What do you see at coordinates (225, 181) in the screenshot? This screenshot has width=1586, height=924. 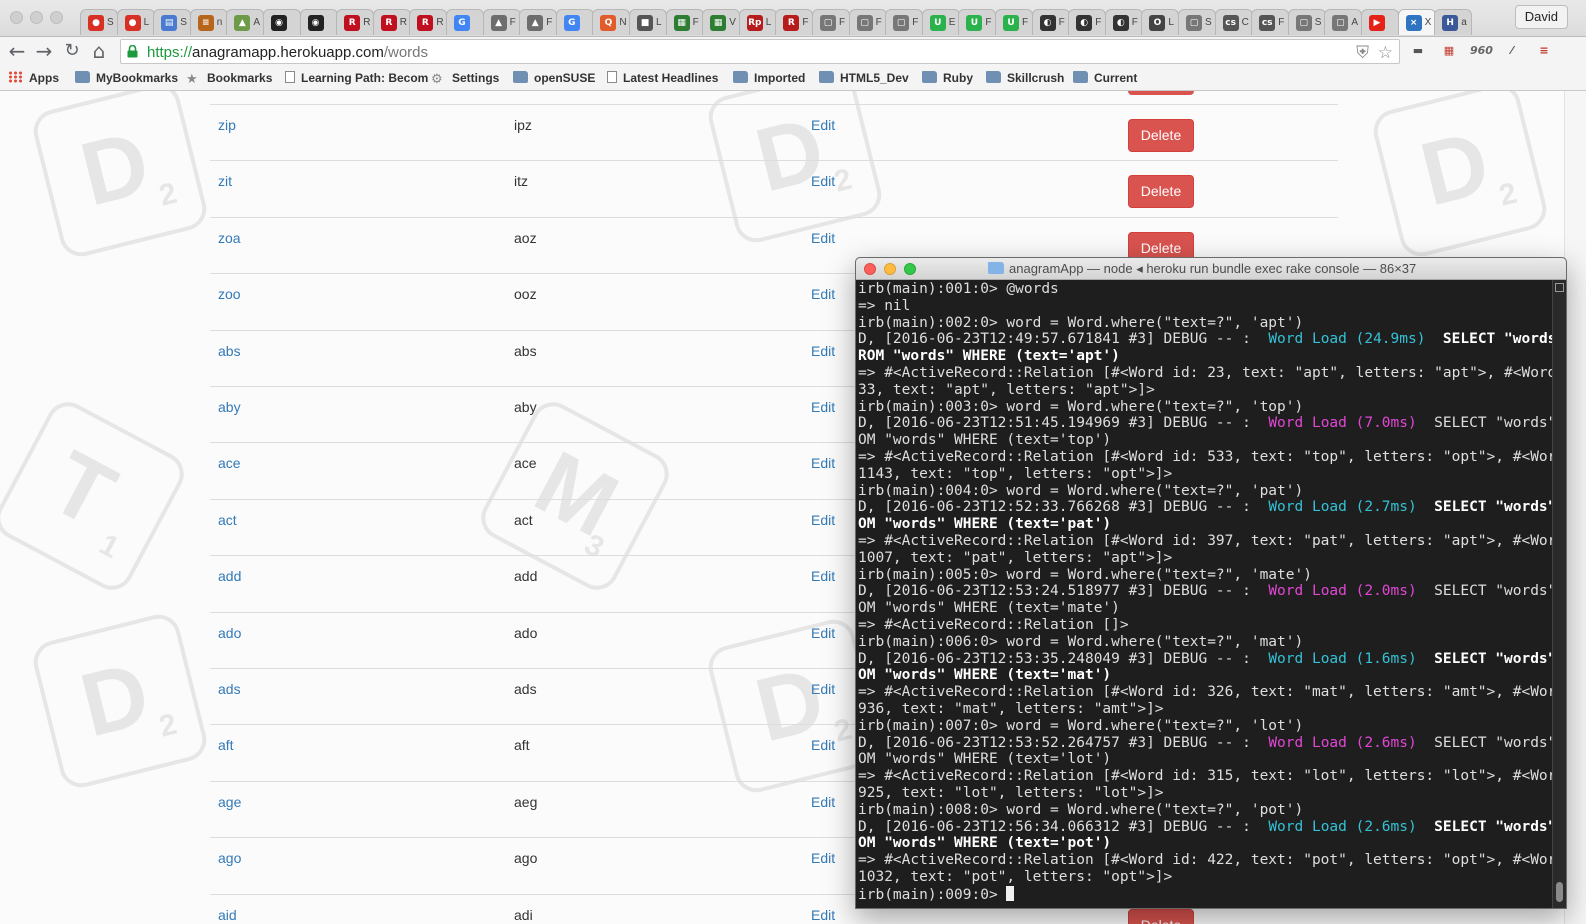 I see `word-text-link: zit` at bounding box center [225, 181].